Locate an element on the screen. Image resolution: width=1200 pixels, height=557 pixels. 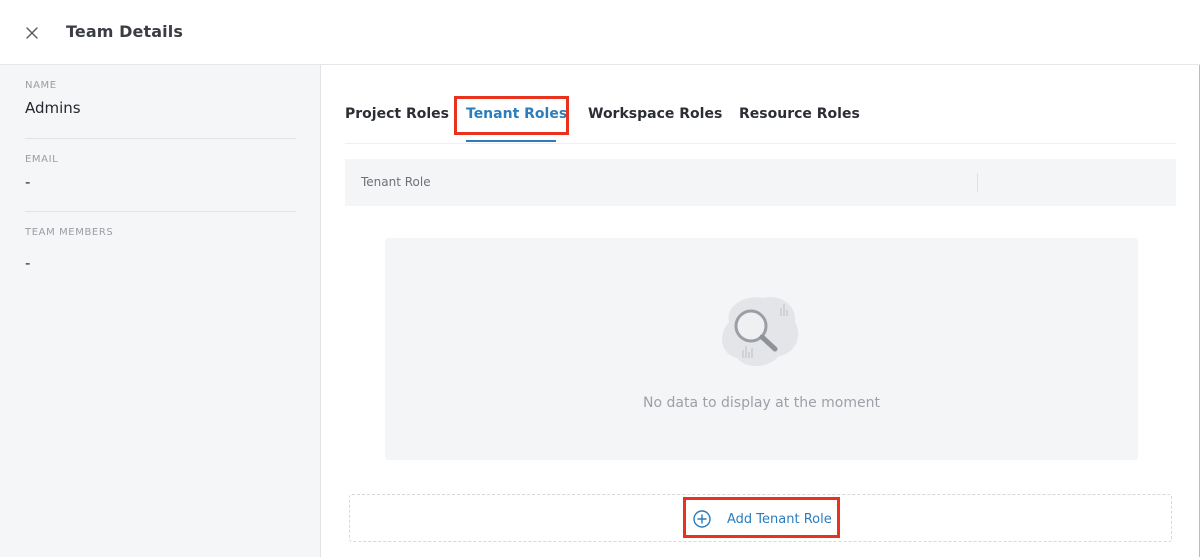
close-button is located at coordinates (32, 33).